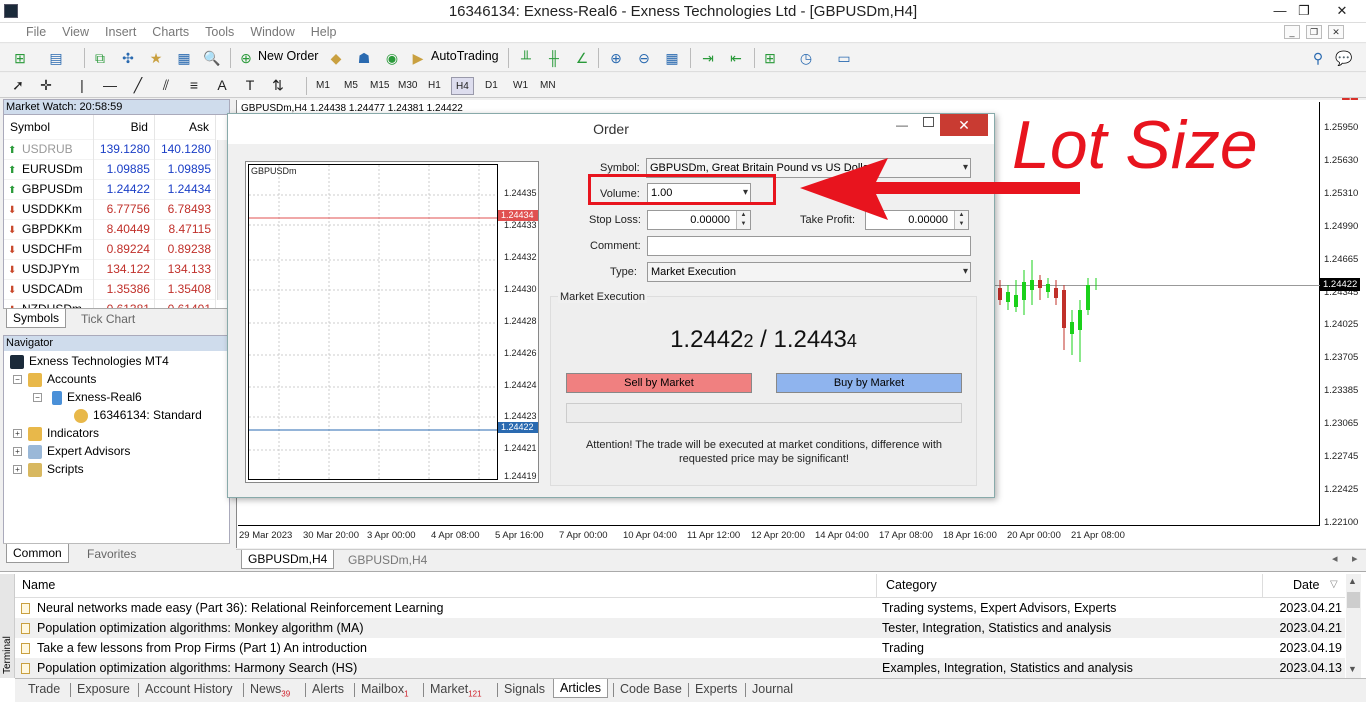 The image size is (1366, 702). I want to click on nav-server: Exness-Real6, so click(97, 397).